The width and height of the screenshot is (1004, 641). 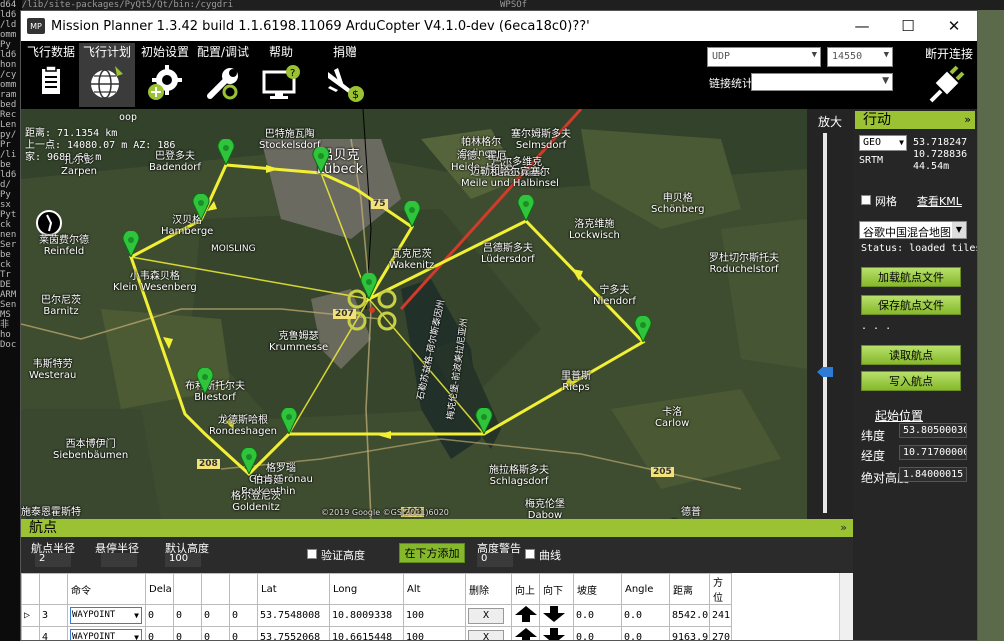 What do you see at coordinates (50, 52) in the screenshot?
I see `tool-label: 飞行数据` at bounding box center [50, 52].